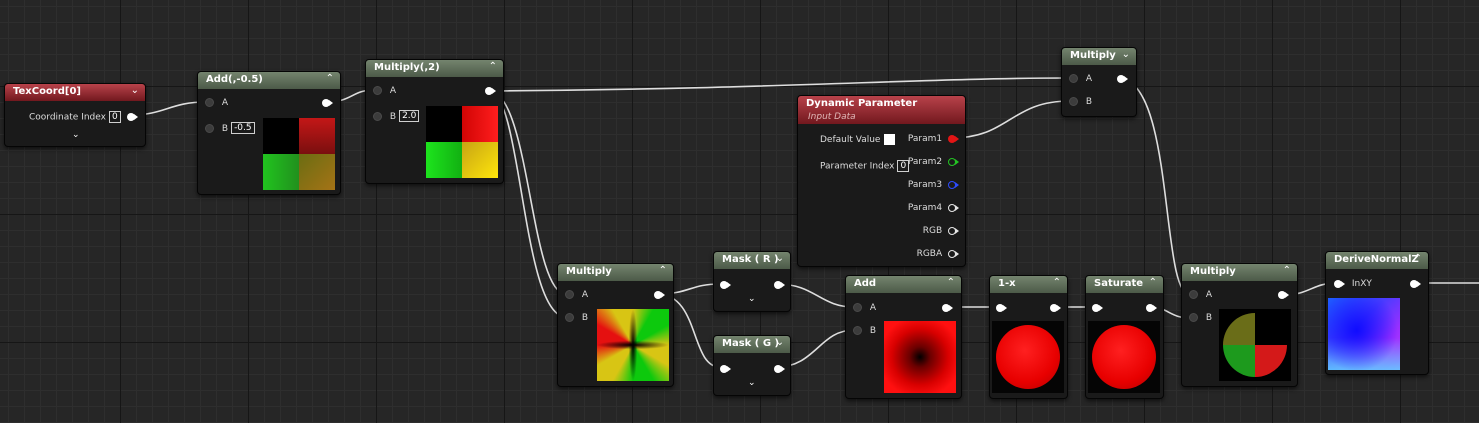 This screenshot has width=1479, height=423. I want to click on output-param1: Param1, so click(933, 139).